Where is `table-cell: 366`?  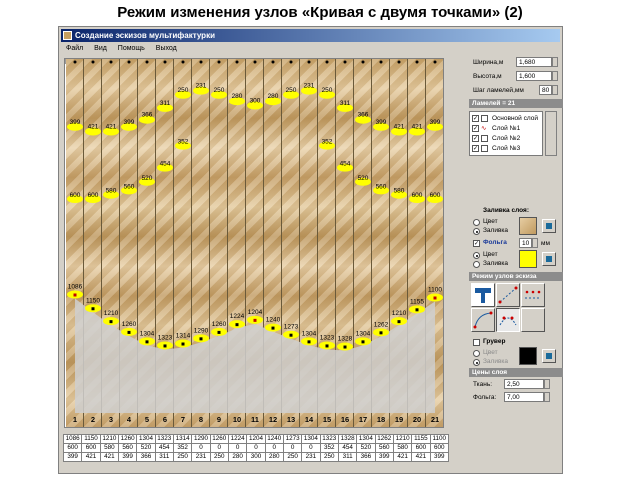 table-cell: 366 is located at coordinates (366, 457).